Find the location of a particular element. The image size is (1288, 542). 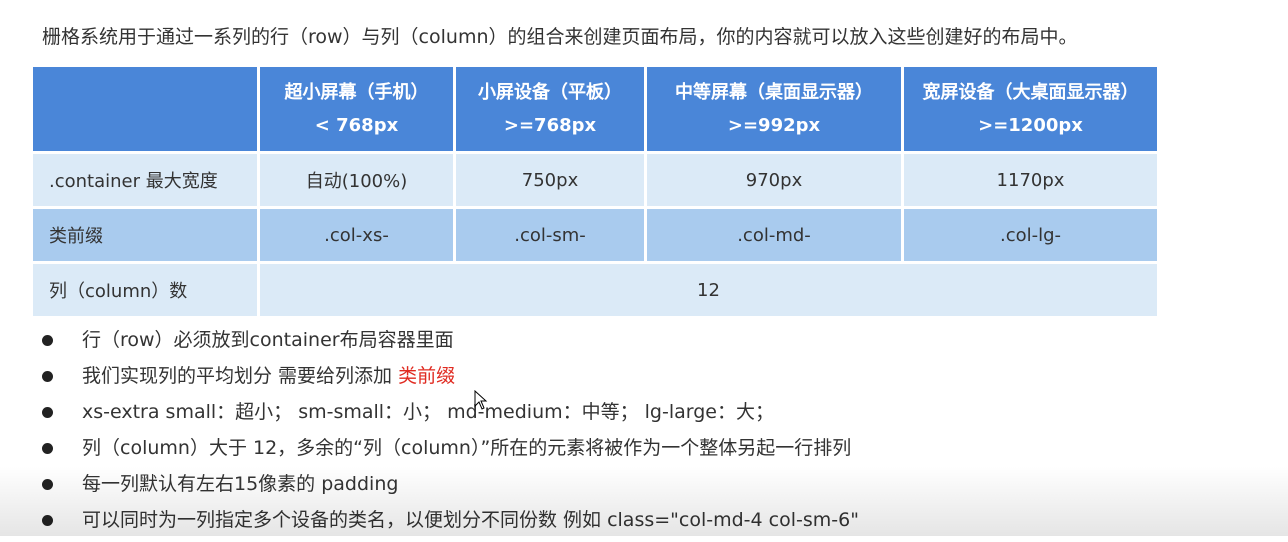

note-highlight: 类前缀 is located at coordinates (427, 376).